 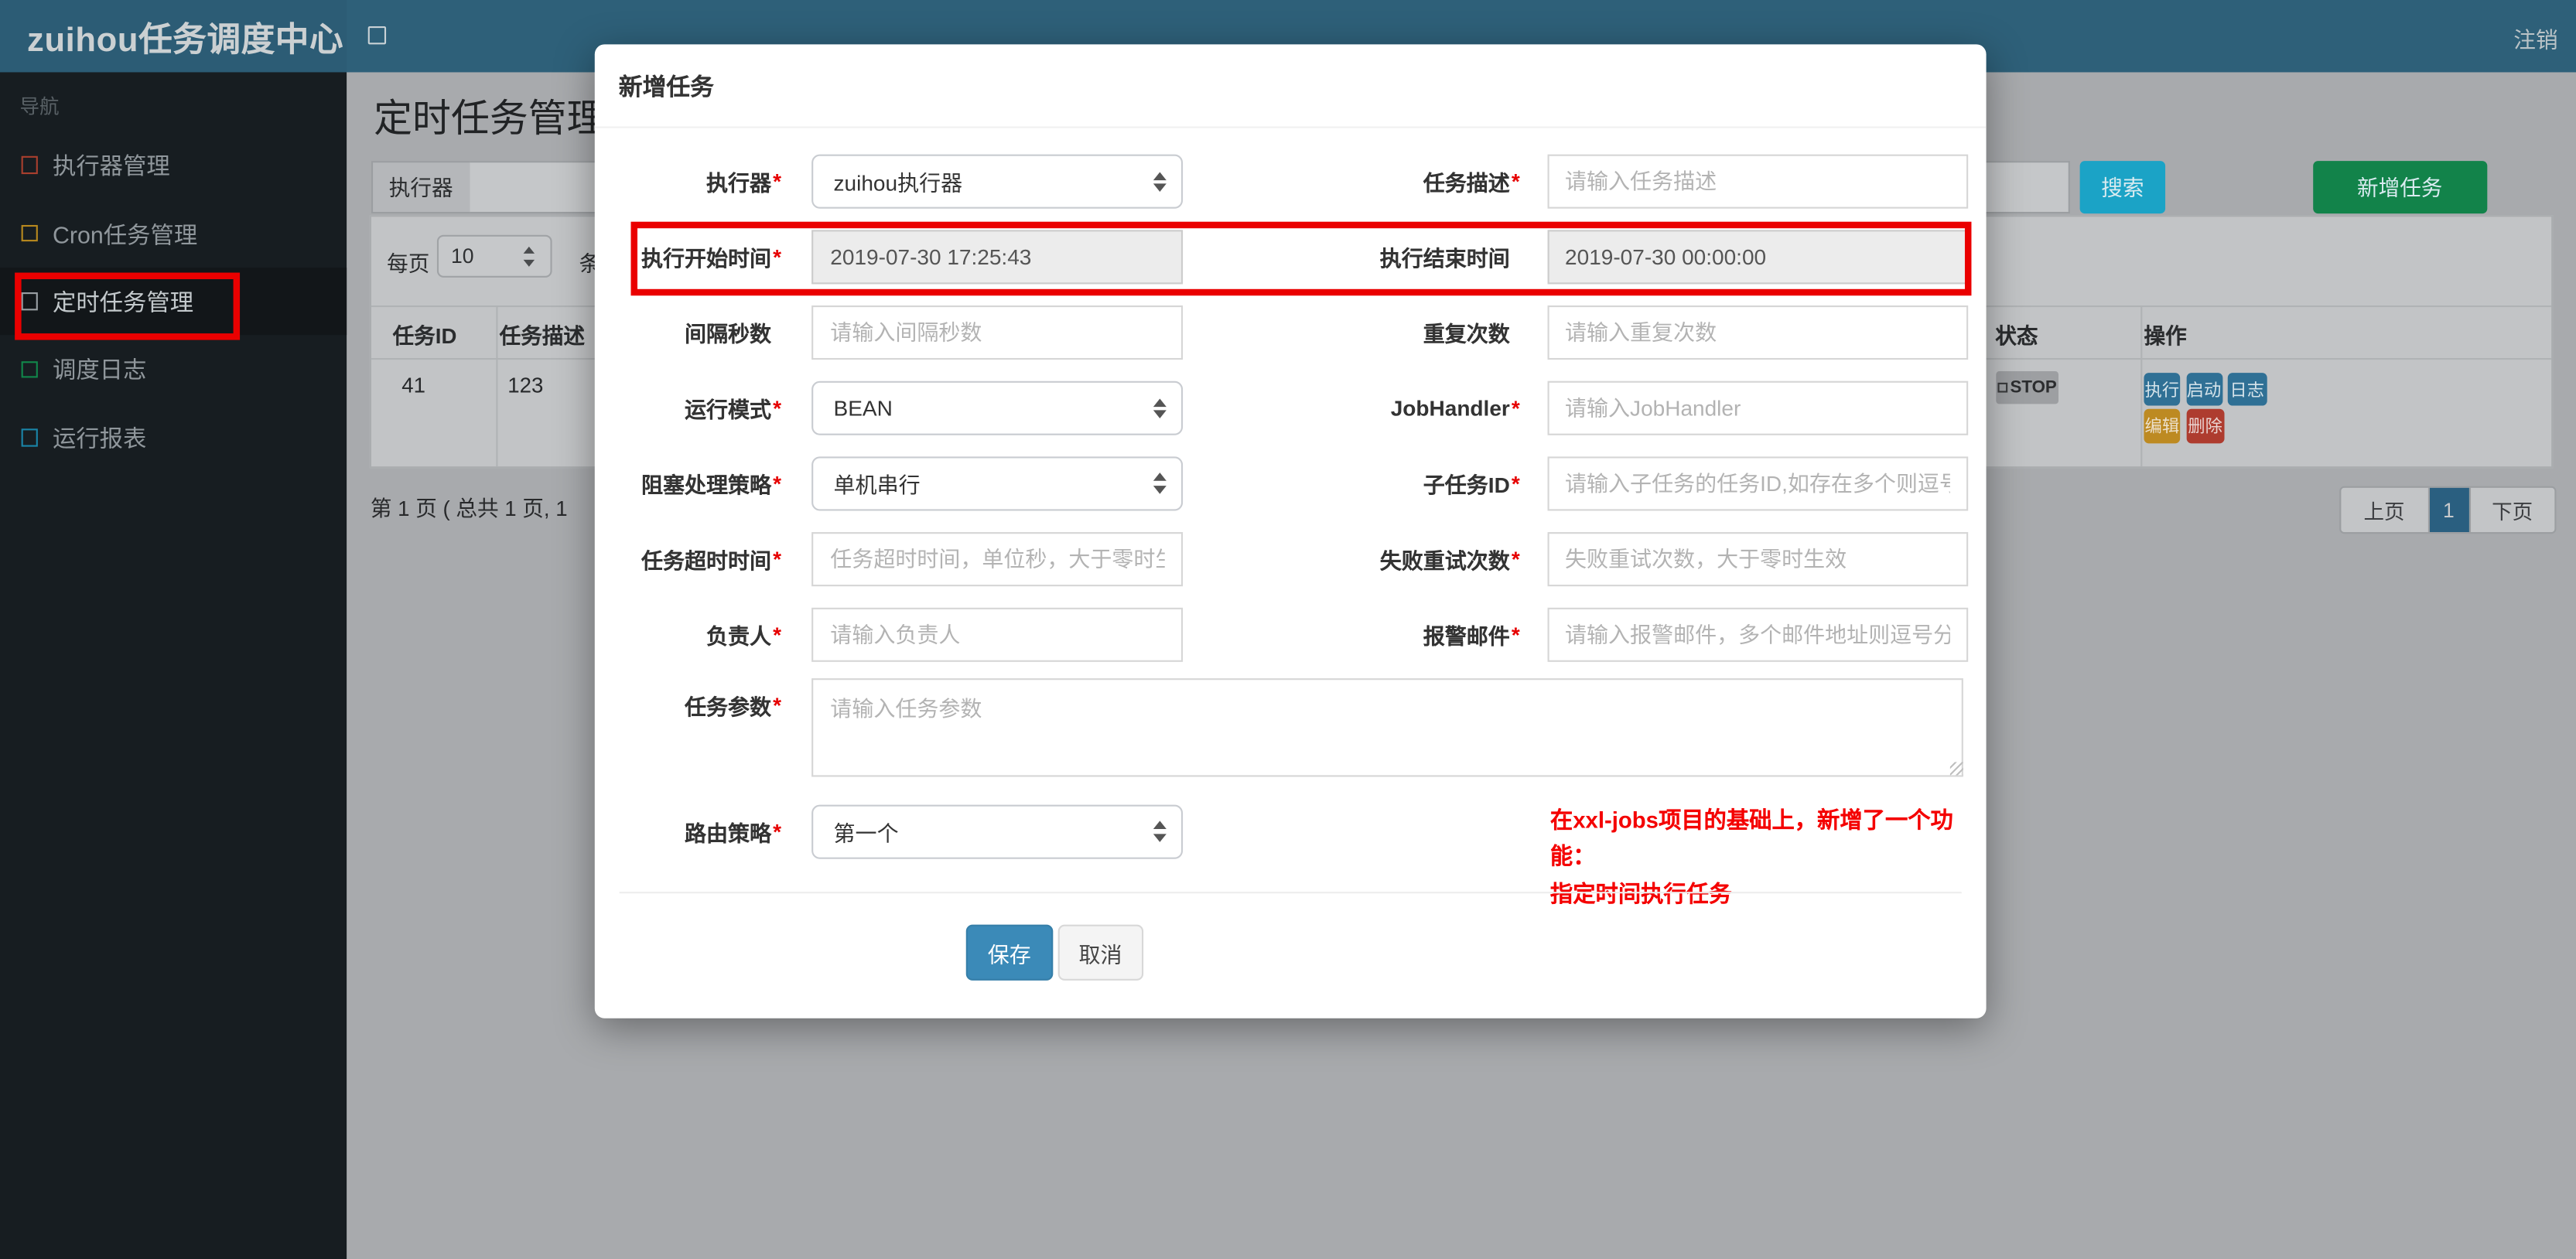 I want to click on pagination: 上页 1 下页, so click(x=2448, y=510).